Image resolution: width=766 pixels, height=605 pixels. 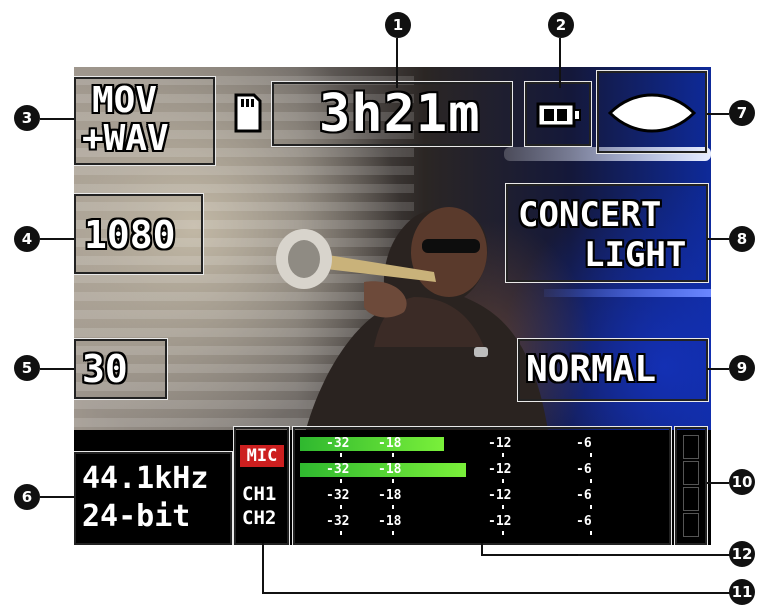 I want to click on battery-icon, so click(x=558, y=115).